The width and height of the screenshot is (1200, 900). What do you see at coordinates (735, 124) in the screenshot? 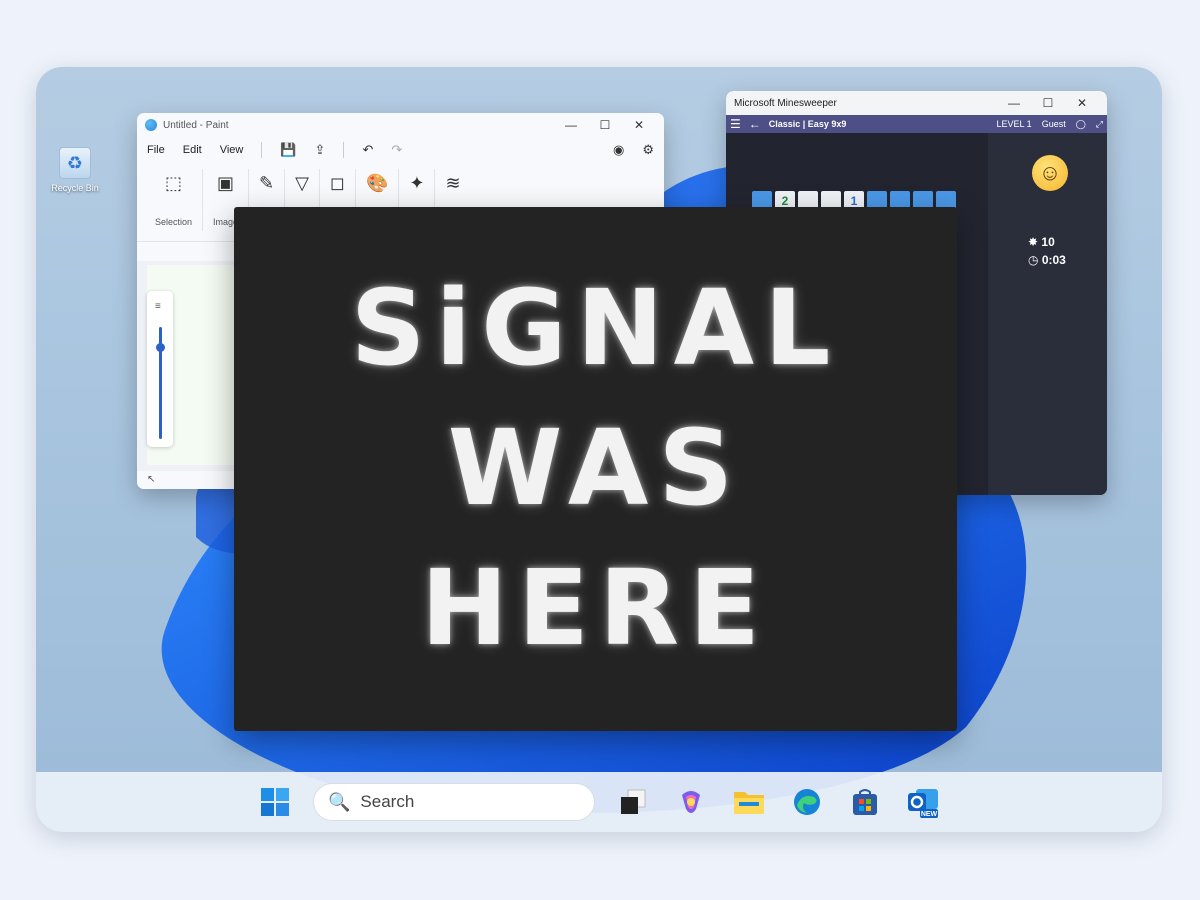
I see `hamburger-menu-icon: ☰` at bounding box center [735, 124].